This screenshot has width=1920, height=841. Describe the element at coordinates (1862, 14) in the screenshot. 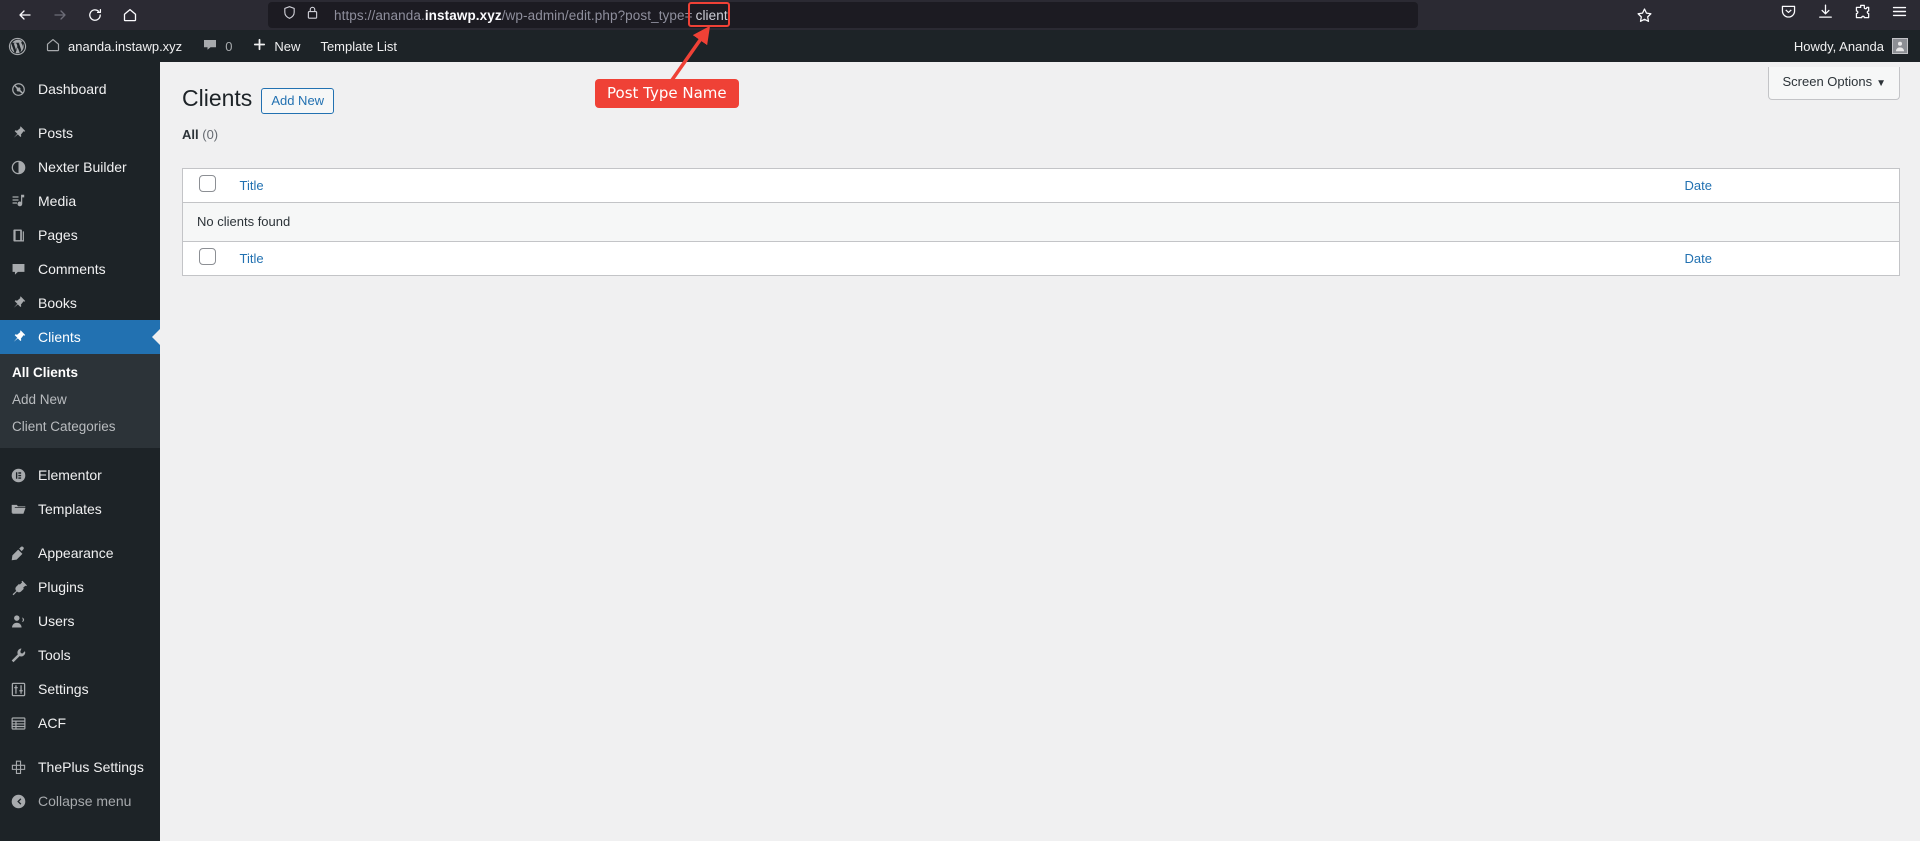

I see `extensions-icon` at that location.